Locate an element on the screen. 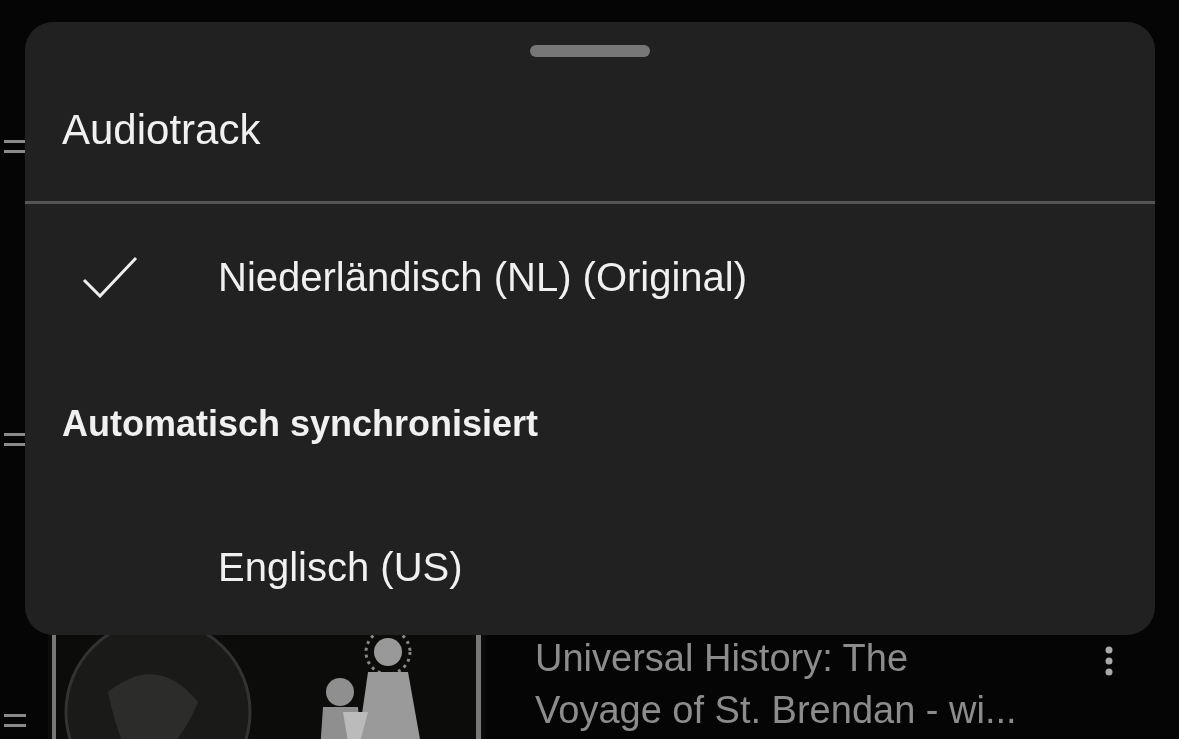  sheet-title: Audiotrack is located at coordinates (161, 130).